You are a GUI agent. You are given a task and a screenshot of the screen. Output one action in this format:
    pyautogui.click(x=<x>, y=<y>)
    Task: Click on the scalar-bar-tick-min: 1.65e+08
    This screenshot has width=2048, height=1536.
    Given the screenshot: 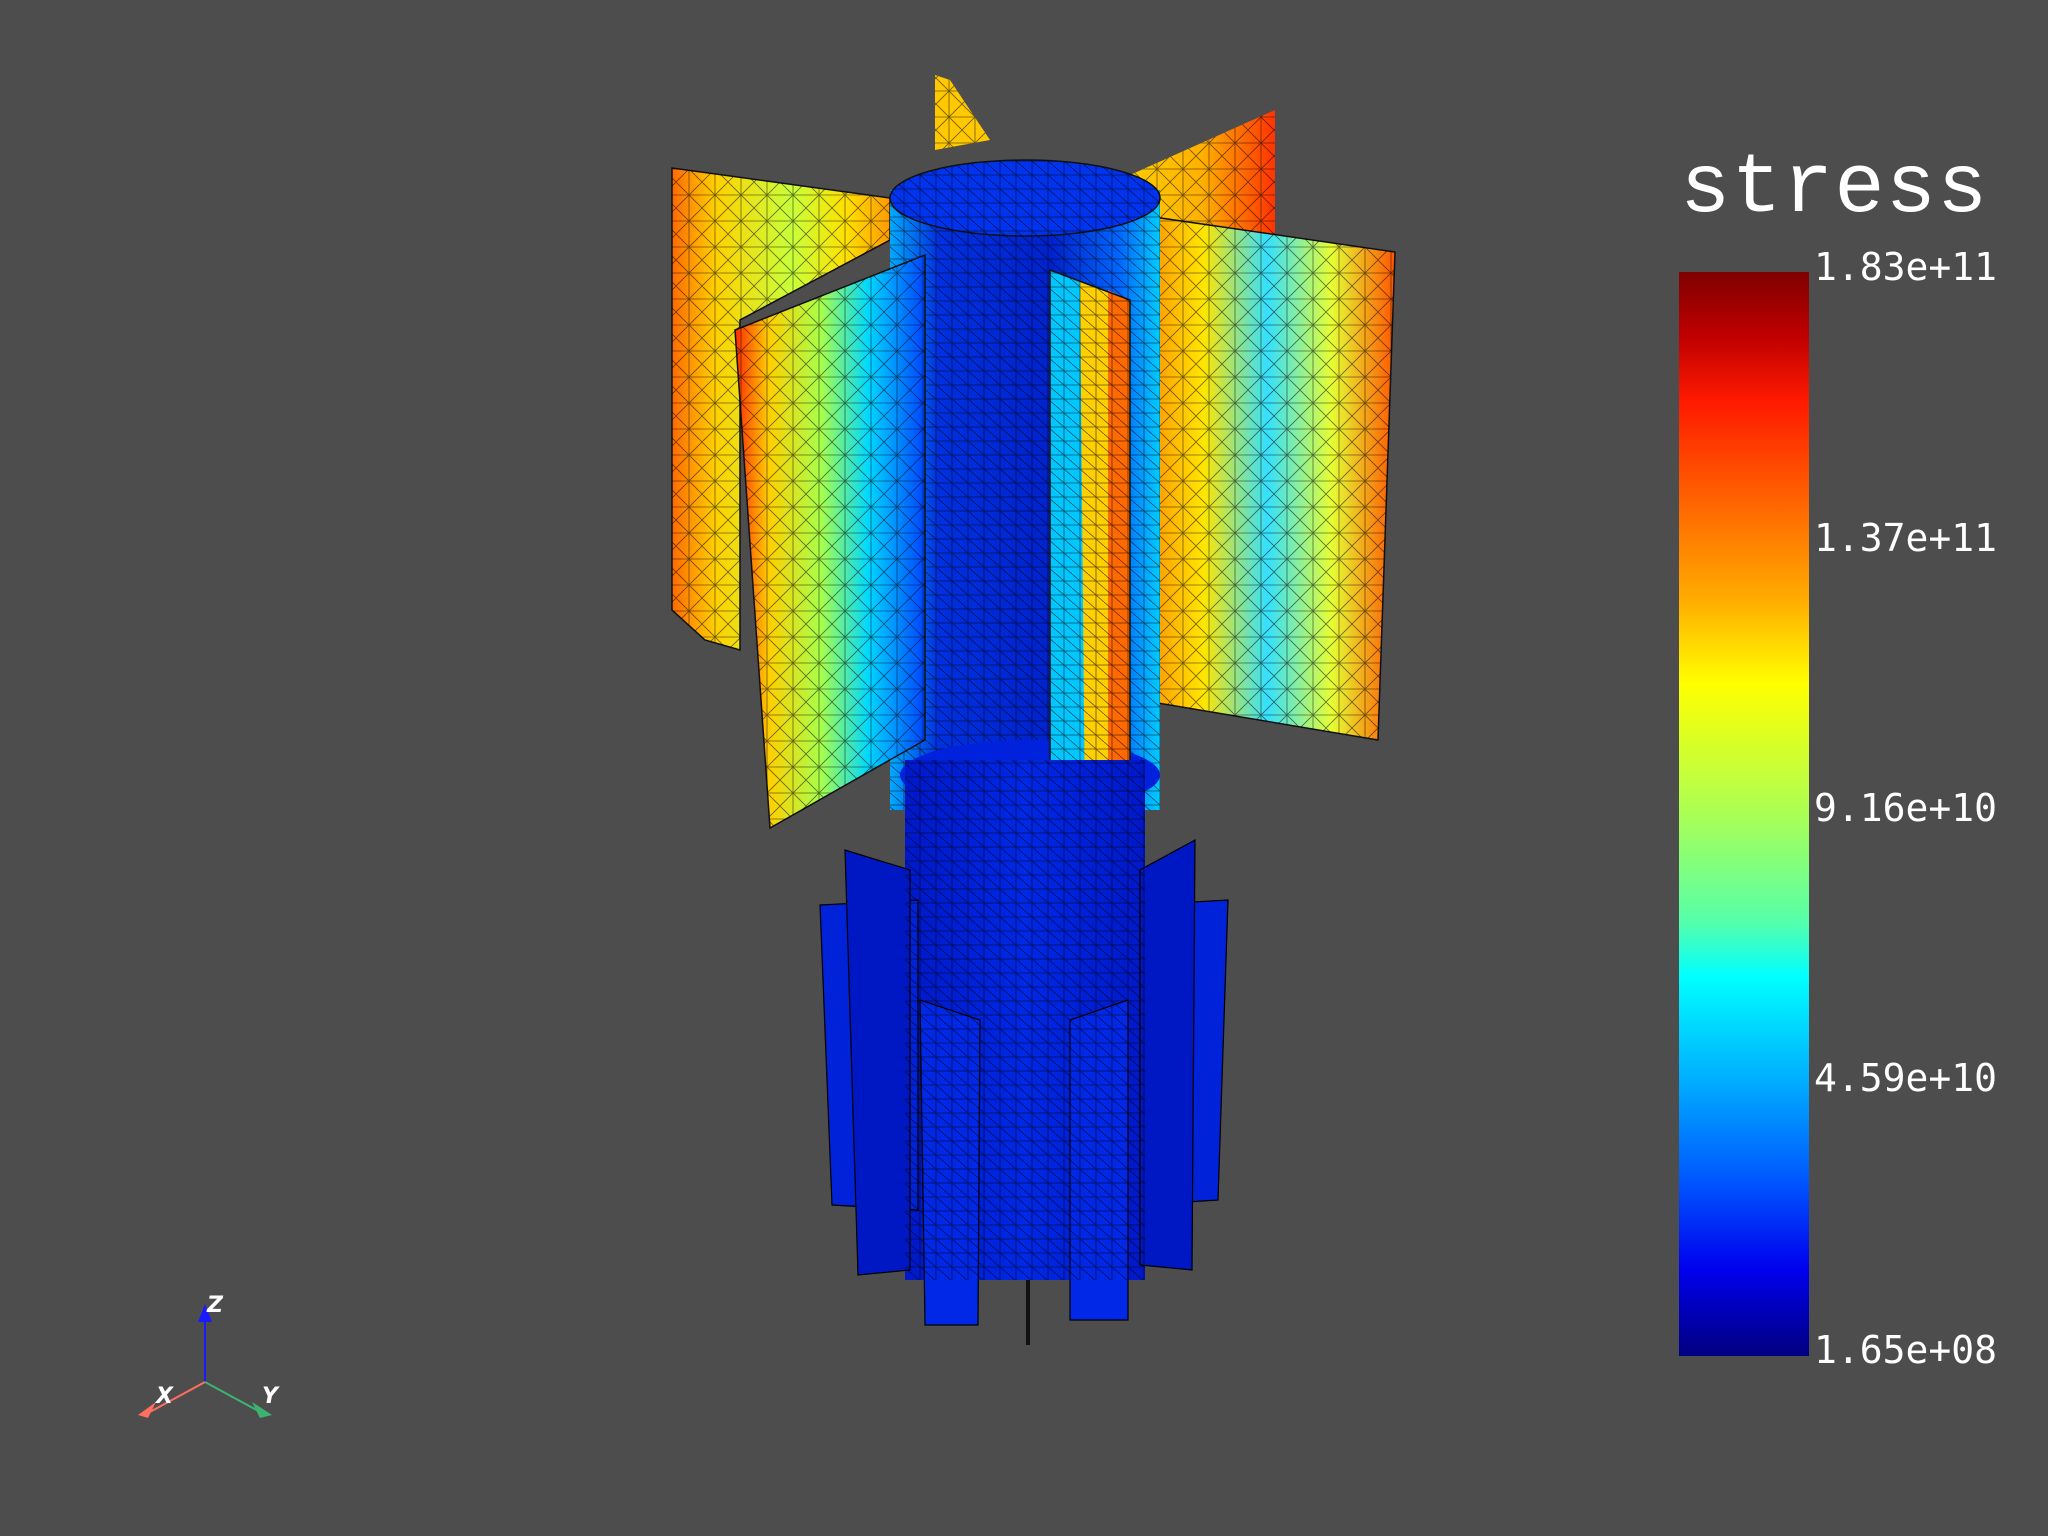 What is the action you would take?
    pyautogui.click(x=1906, y=1350)
    